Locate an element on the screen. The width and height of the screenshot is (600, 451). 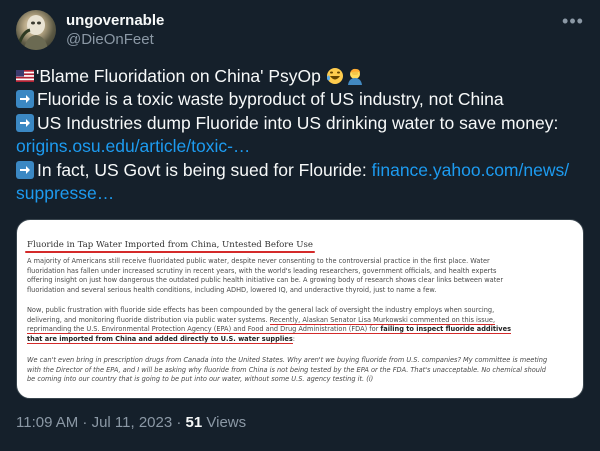
facepalm-emoji-icon is located at coordinates (354, 76).